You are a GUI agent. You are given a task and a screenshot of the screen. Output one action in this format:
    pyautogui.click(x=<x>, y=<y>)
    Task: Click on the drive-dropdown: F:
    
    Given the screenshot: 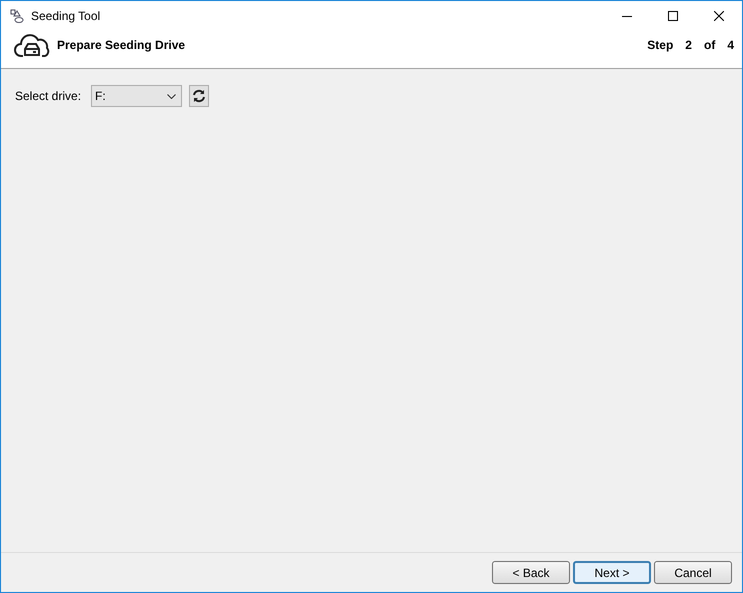 What is the action you would take?
    pyautogui.click(x=136, y=96)
    